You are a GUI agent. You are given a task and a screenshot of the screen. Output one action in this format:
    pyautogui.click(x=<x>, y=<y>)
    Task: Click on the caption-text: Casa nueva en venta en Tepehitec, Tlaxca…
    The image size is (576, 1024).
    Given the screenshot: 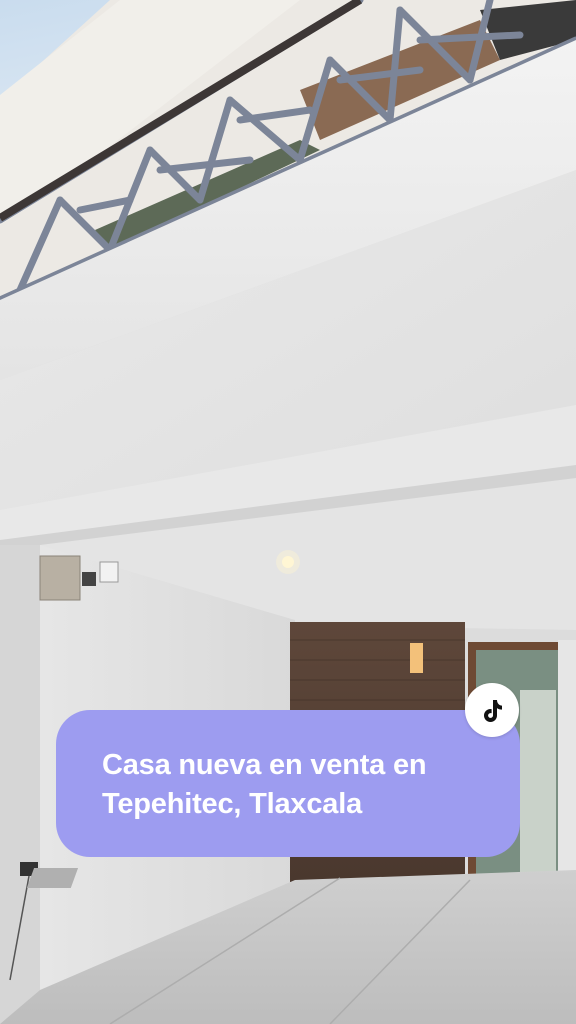 What is the action you would take?
    pyautogui.click(x=264, y=784)
    